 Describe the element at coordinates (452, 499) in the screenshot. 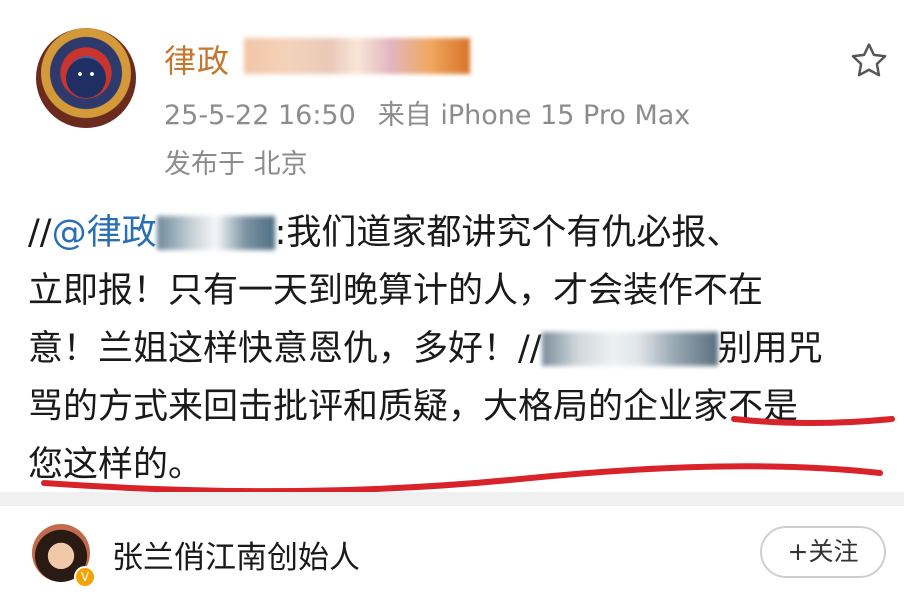

I see `section-divider` at that location.